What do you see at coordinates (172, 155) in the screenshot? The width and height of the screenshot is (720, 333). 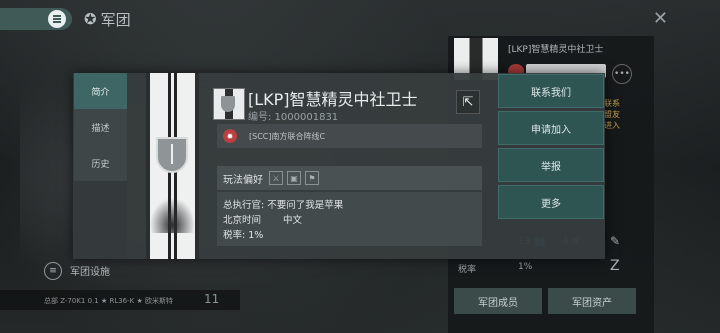 I see `shield-icon` at bounding box center [172, 155].